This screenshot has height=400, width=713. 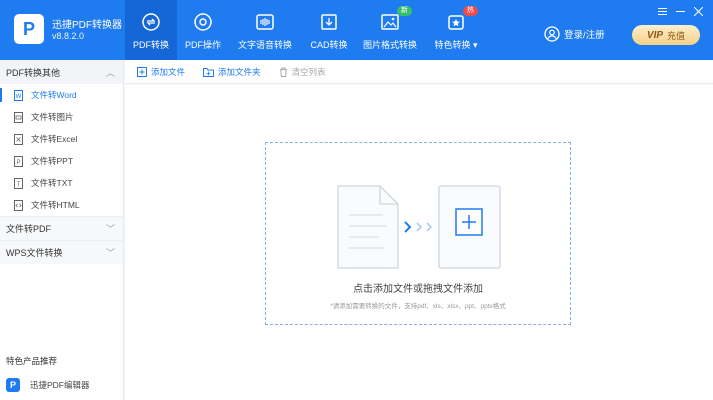 I want to click on sidebar-item-label: 文件转图片, so click(x=52, y=117).